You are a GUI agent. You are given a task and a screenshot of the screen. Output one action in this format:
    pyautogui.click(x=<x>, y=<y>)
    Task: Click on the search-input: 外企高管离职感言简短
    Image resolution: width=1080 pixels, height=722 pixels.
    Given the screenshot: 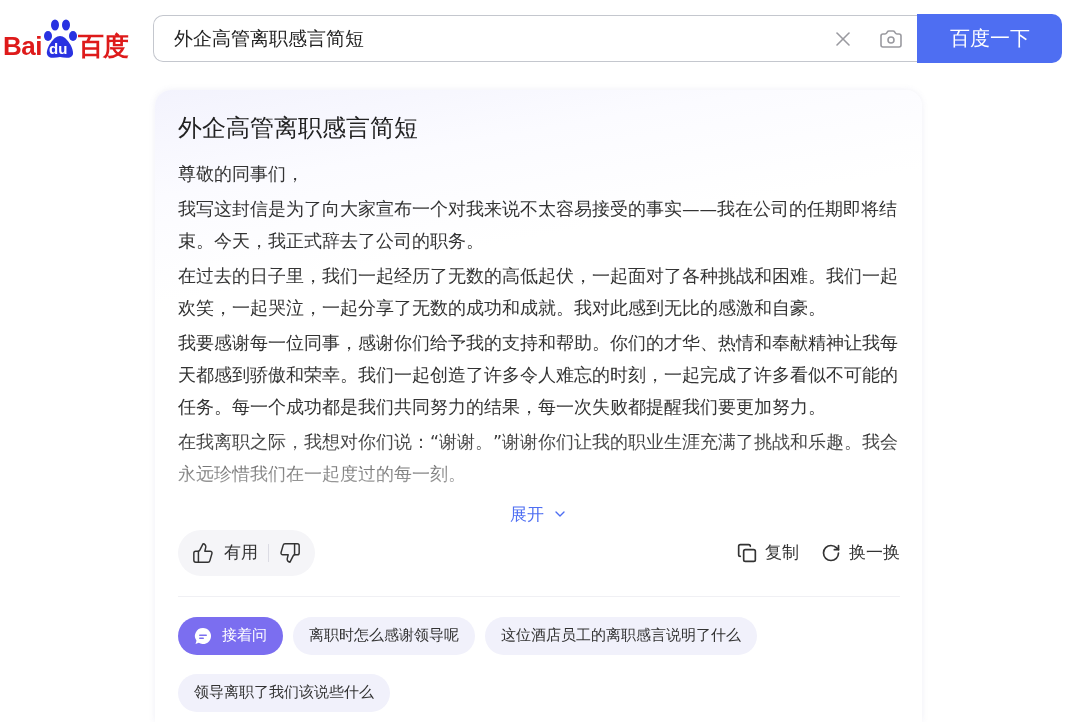 What is the action you would take?
    pyautogui.click(x=489, y=38)
    